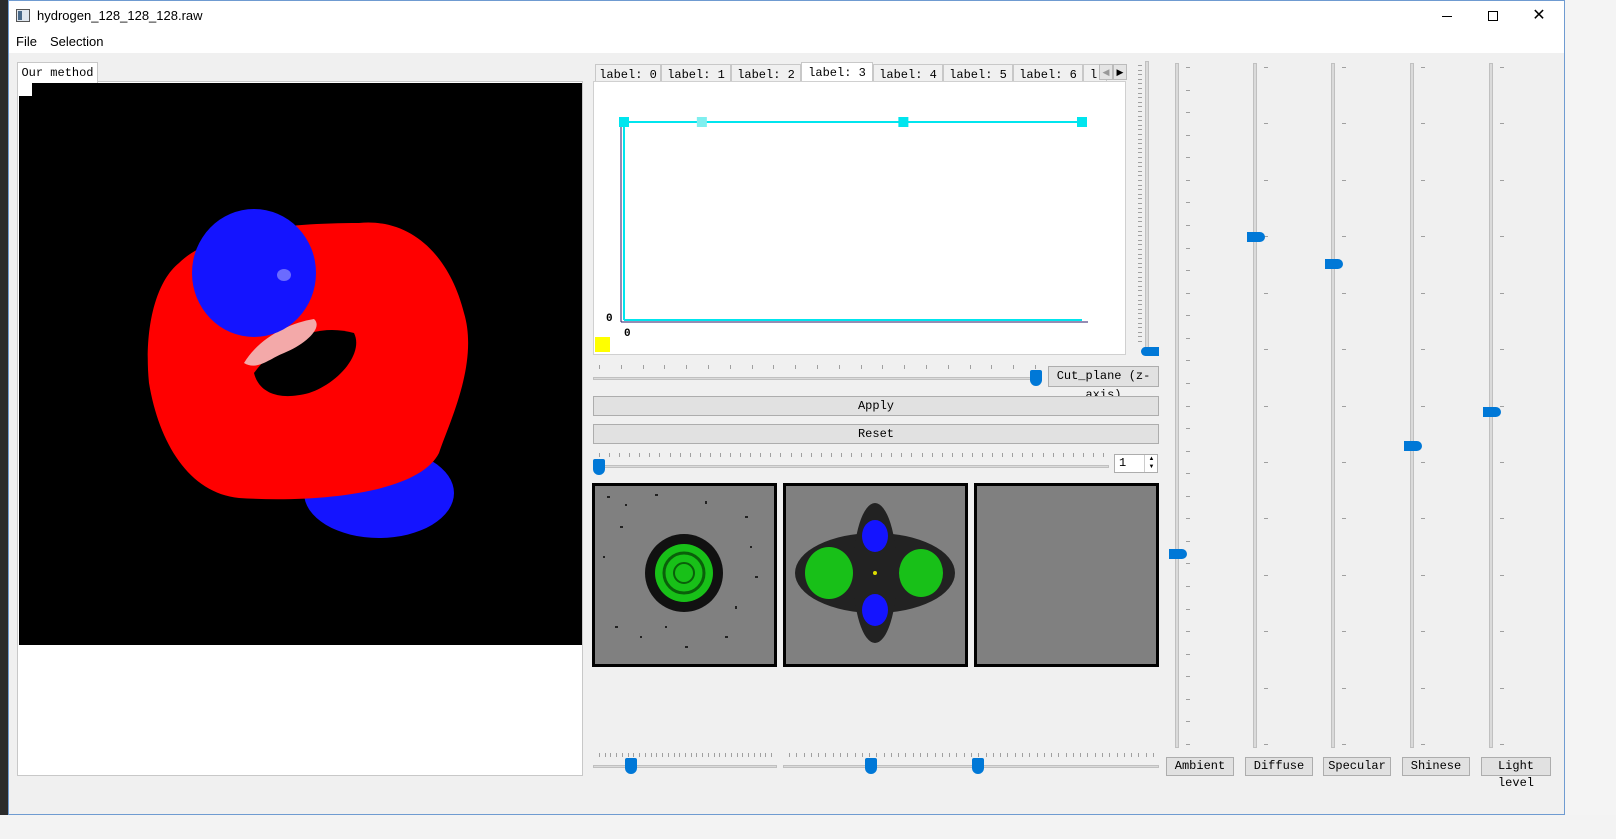 This screenshot has height=839, width=1616. I want to click on title-bar: hydrogen_128_128_128.raw ✕, so click(786, 16).